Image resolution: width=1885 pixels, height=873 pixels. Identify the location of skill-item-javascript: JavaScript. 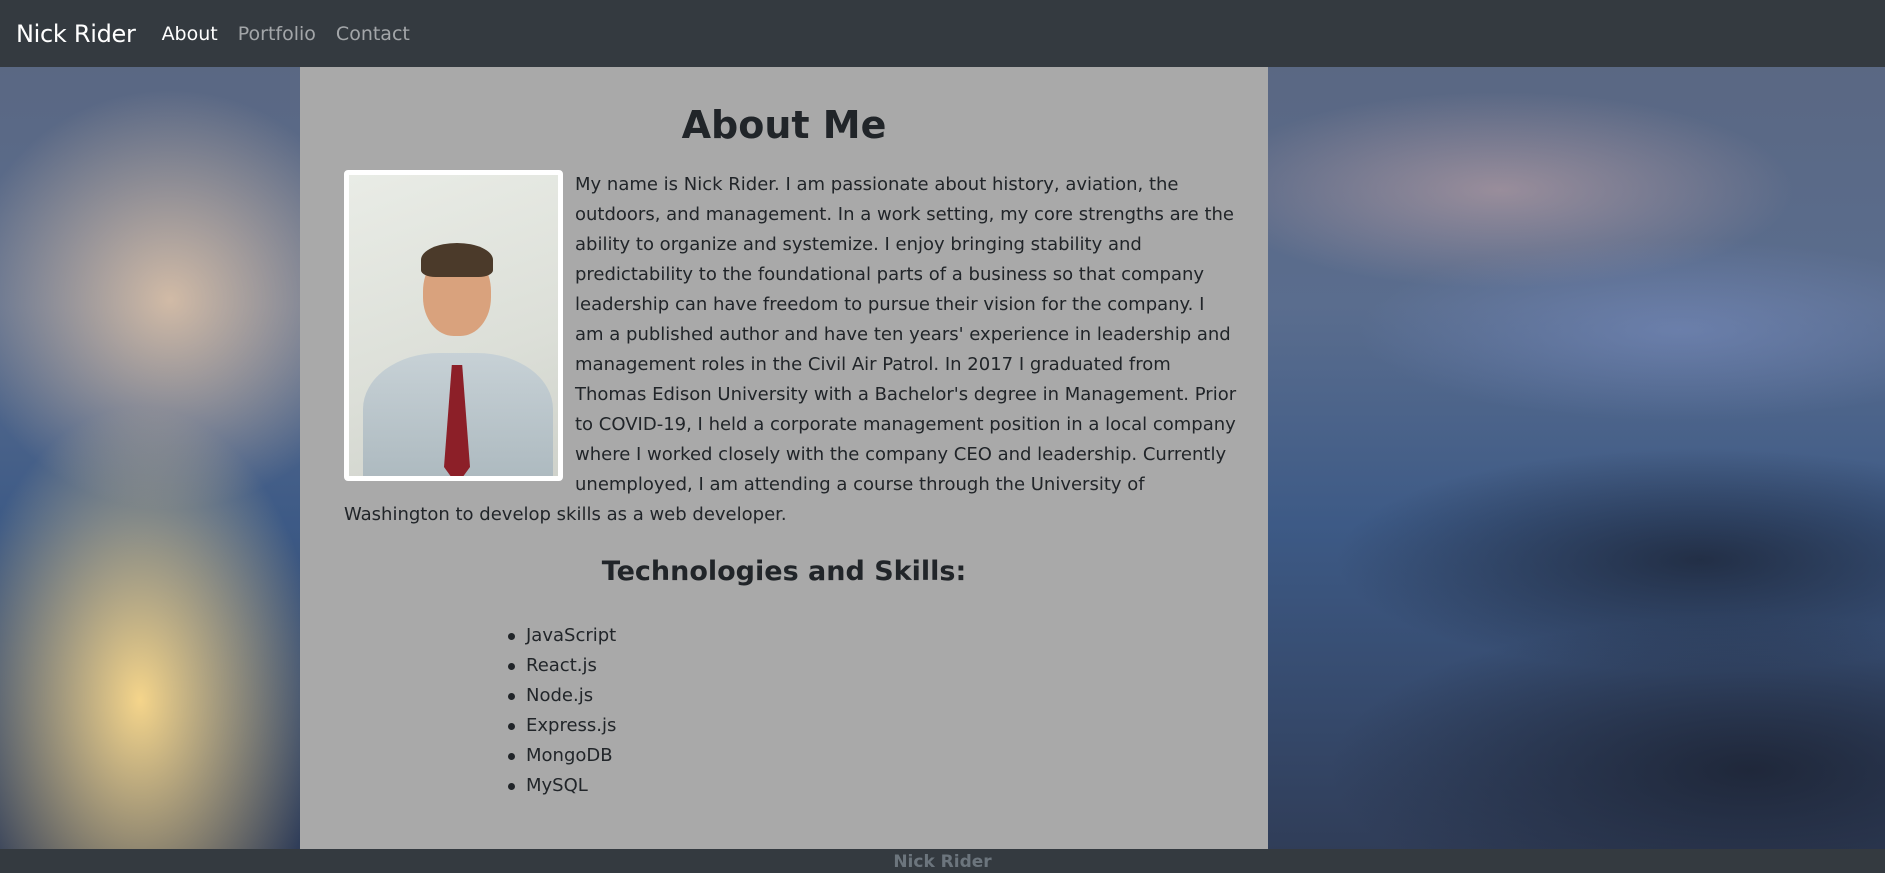
(561, 636).